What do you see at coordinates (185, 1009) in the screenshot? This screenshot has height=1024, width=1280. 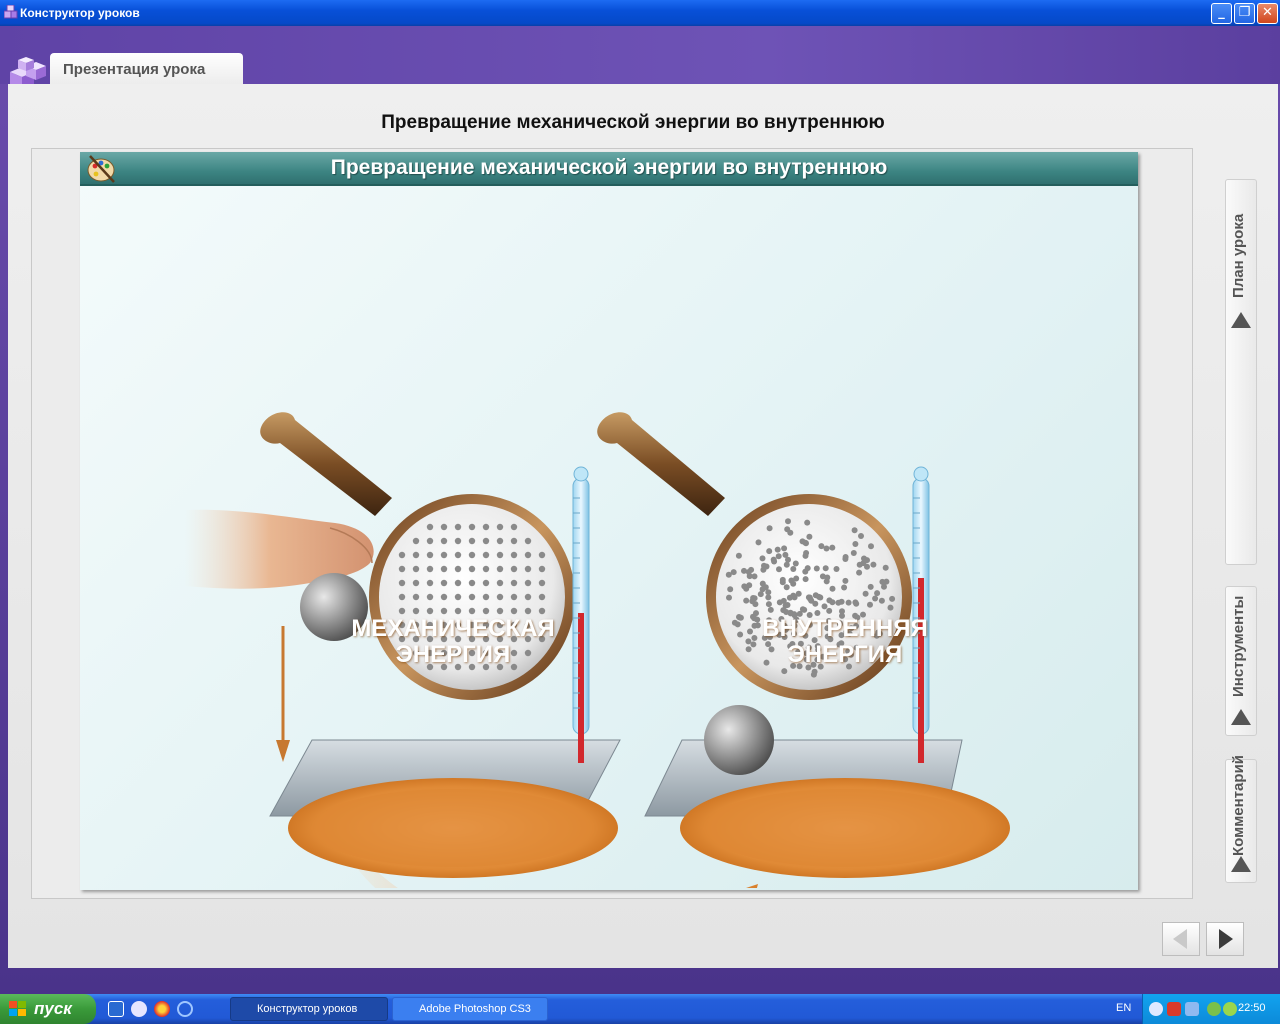 I see `search-icon` at bounding box center [185, 1009].